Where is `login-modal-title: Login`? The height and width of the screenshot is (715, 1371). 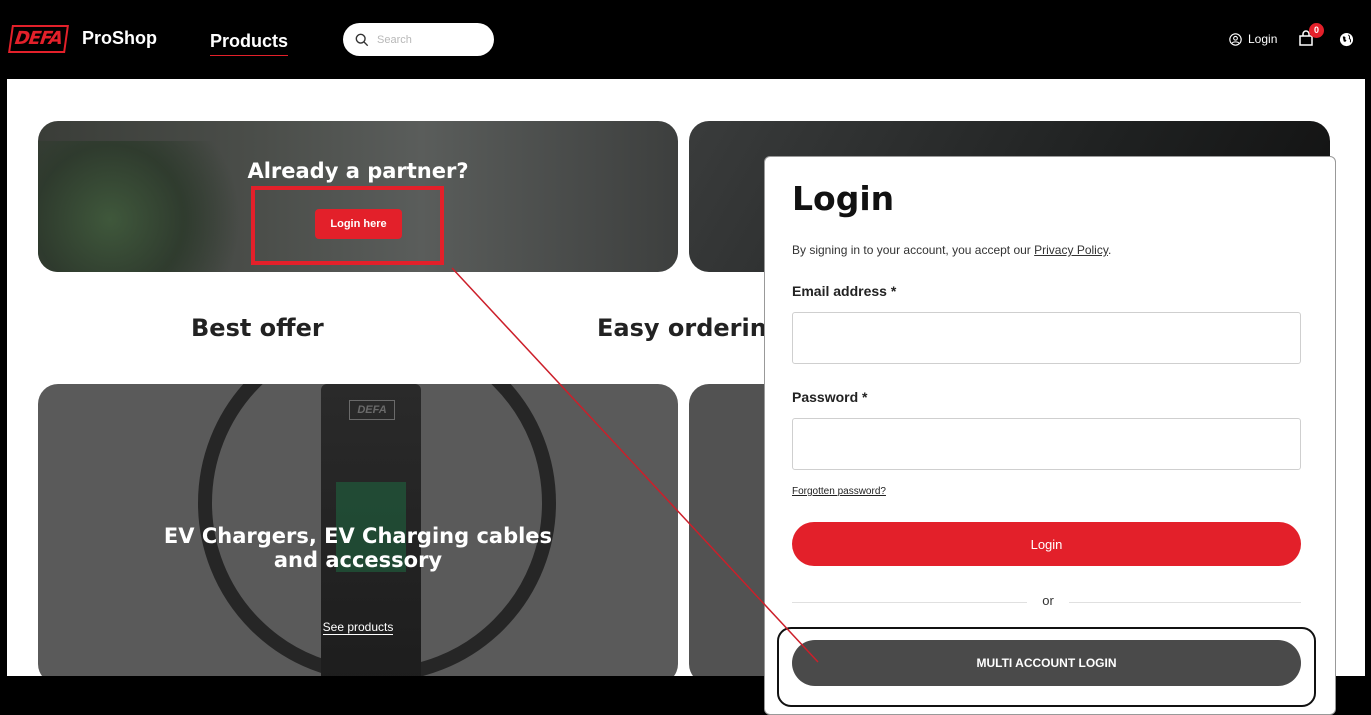 login-modal-title: Login is located at coordinates (843, 198).